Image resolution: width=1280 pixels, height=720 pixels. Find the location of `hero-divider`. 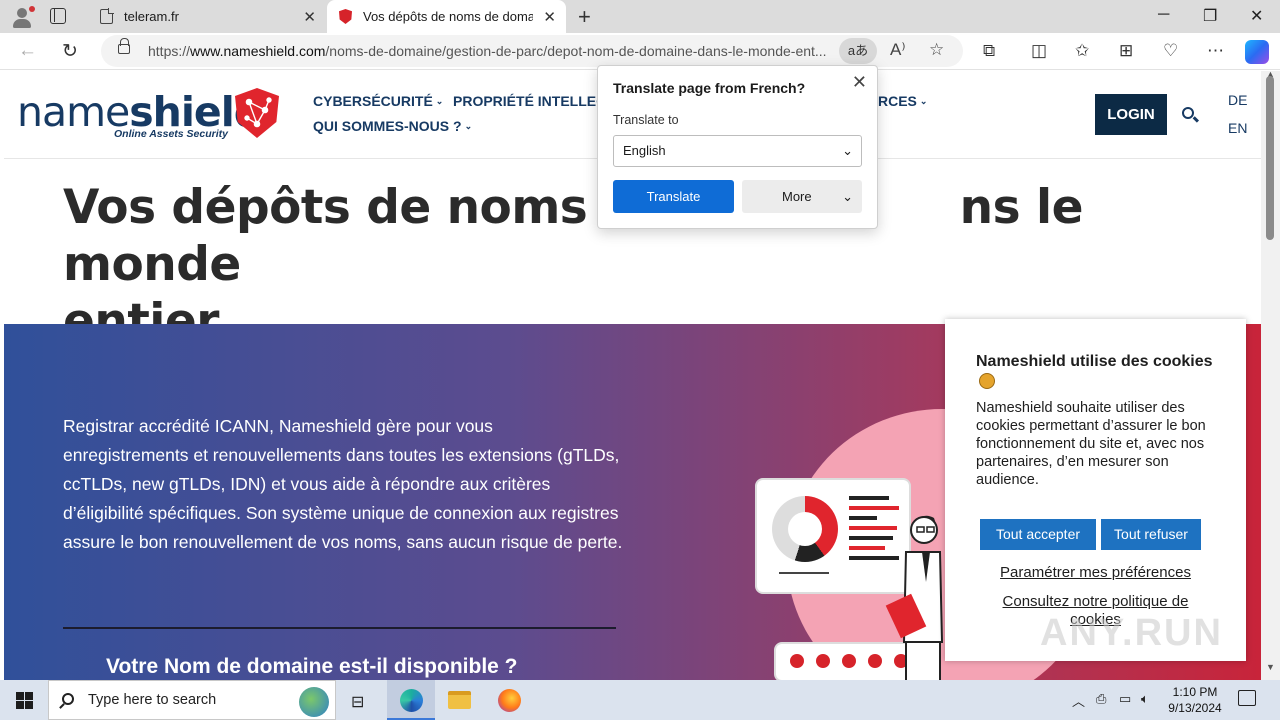

hero-divider is located at coordinates (339, 628).